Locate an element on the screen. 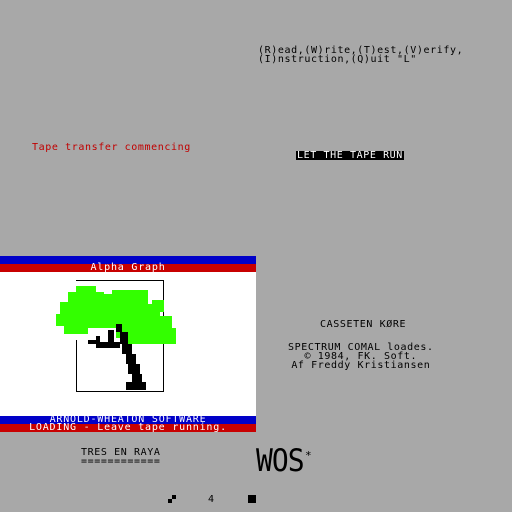  comal-line-3: Af Freddy Kristiansen is located at coordinates (361, 365).